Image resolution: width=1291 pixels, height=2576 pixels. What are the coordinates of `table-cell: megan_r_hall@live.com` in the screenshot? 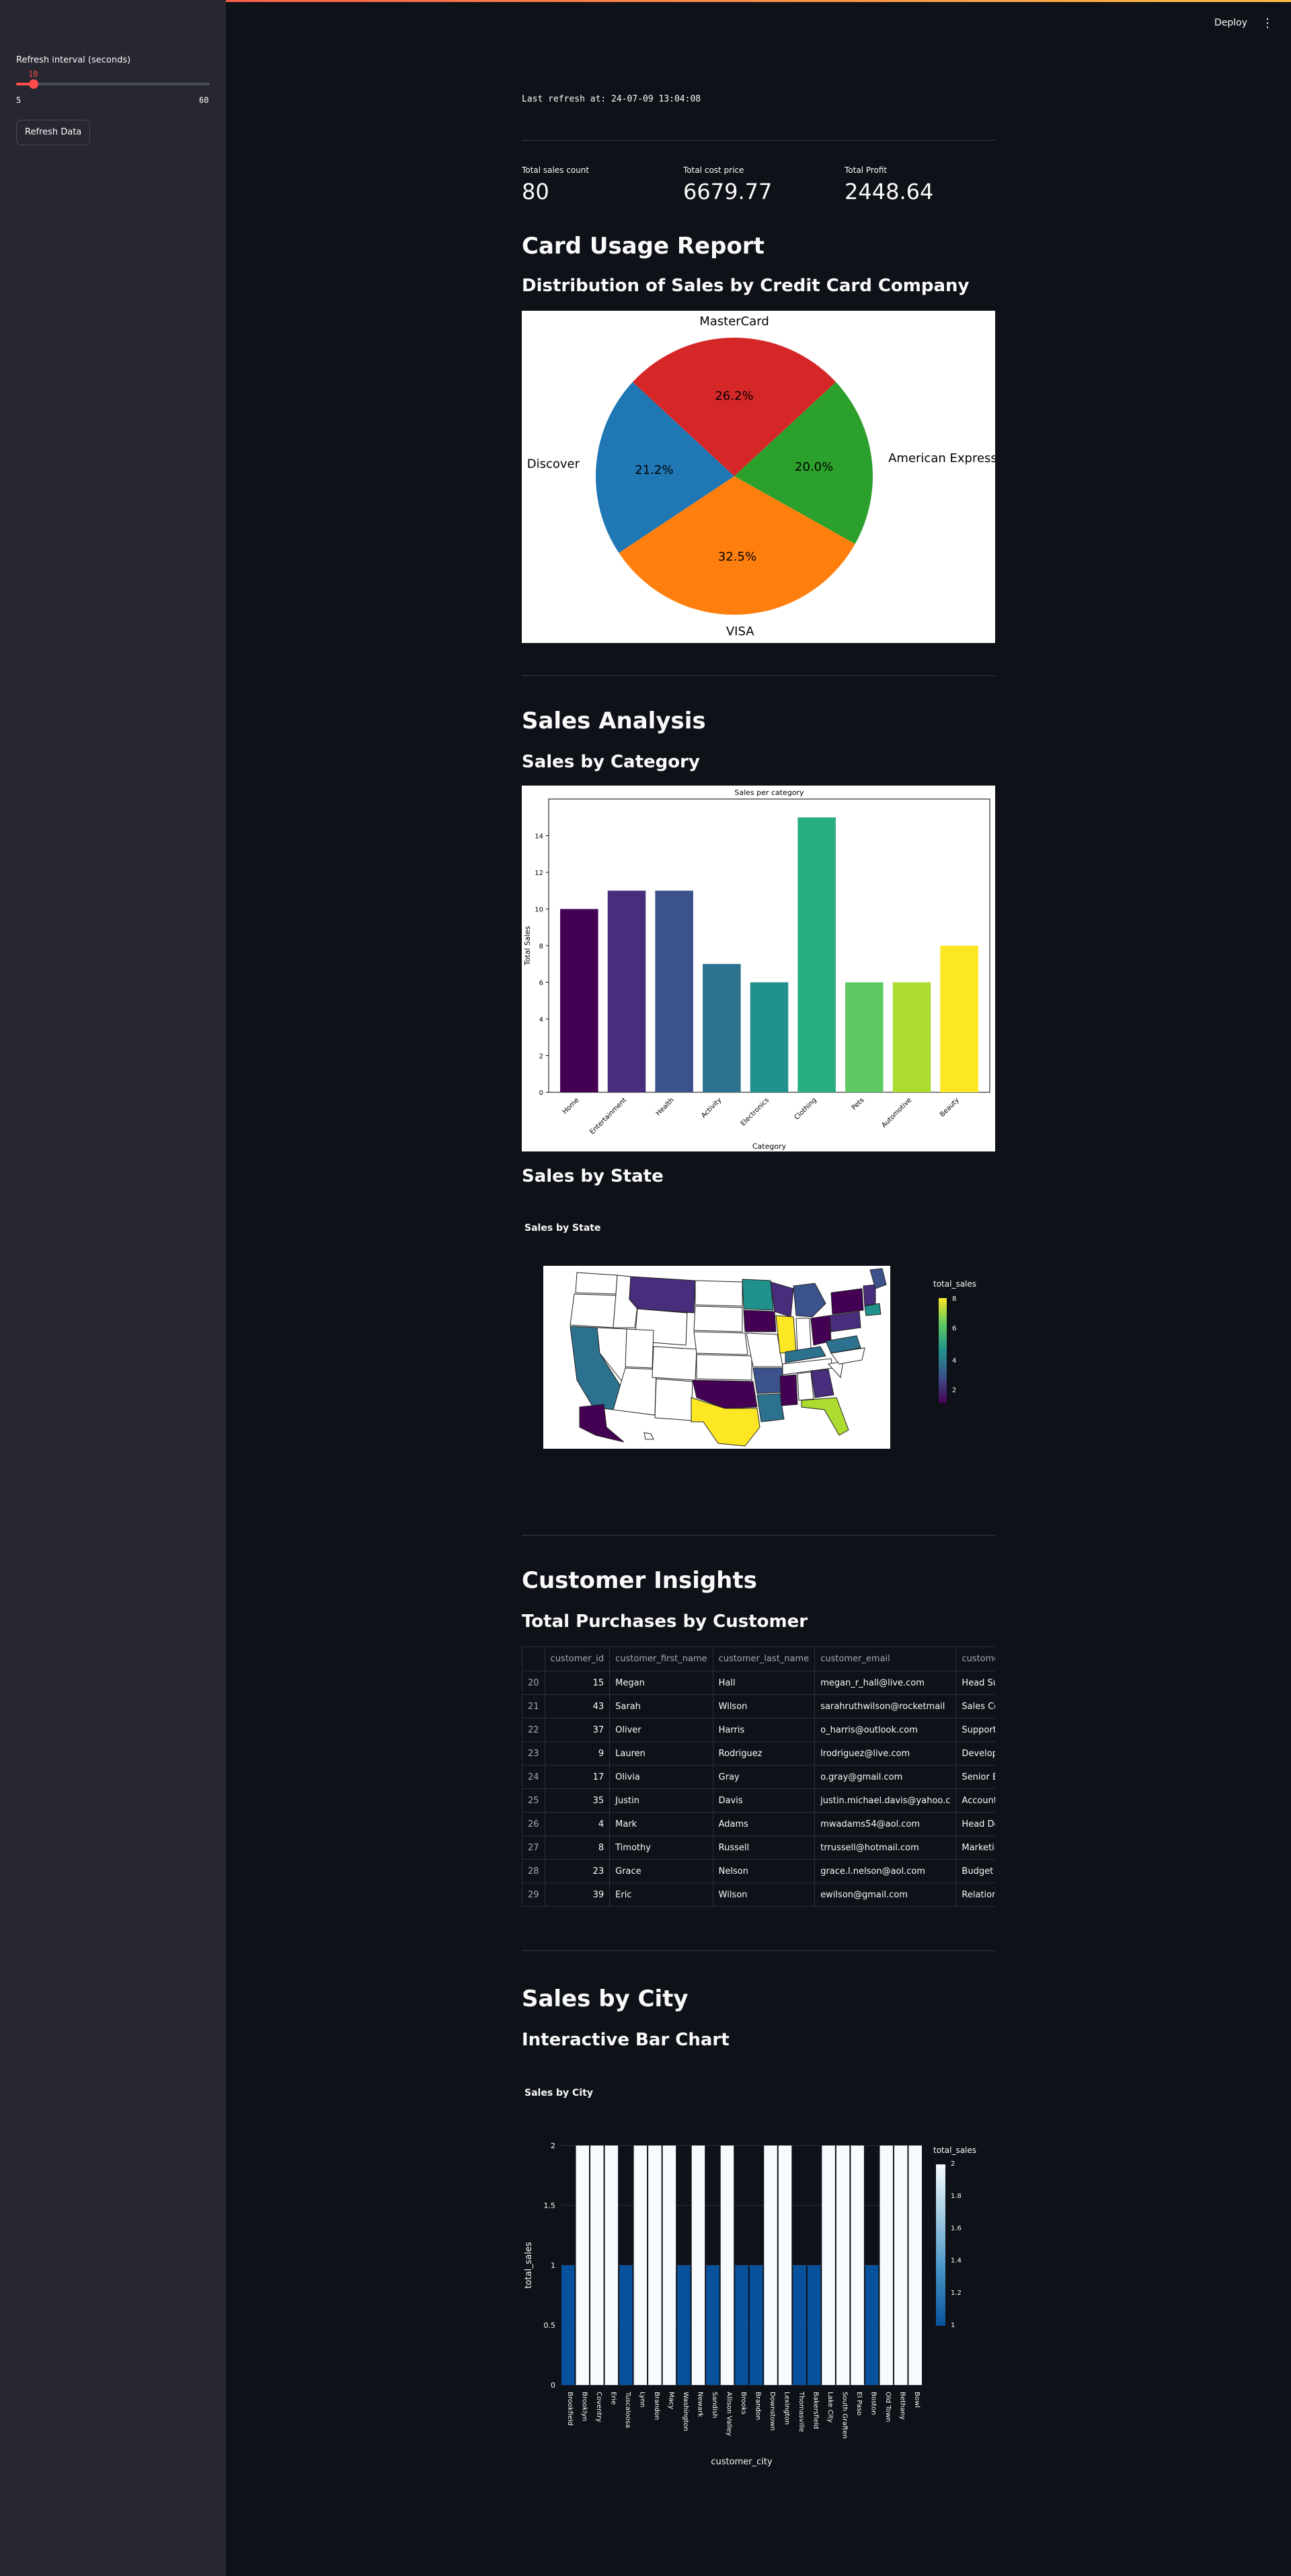 It's located at (885, 1683).